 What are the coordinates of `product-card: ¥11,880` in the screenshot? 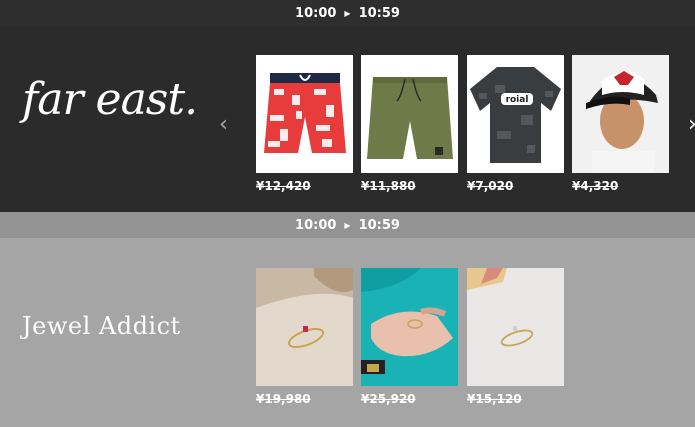 It's located at (409, 124).